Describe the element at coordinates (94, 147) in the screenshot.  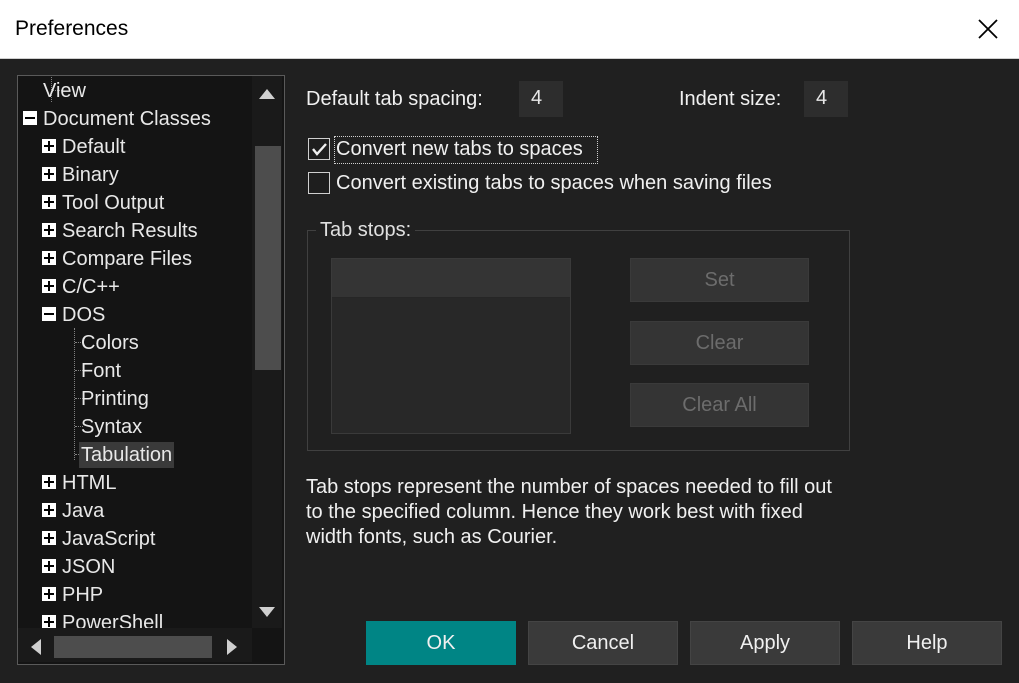
I see `tree-item-label: Default` at that location.